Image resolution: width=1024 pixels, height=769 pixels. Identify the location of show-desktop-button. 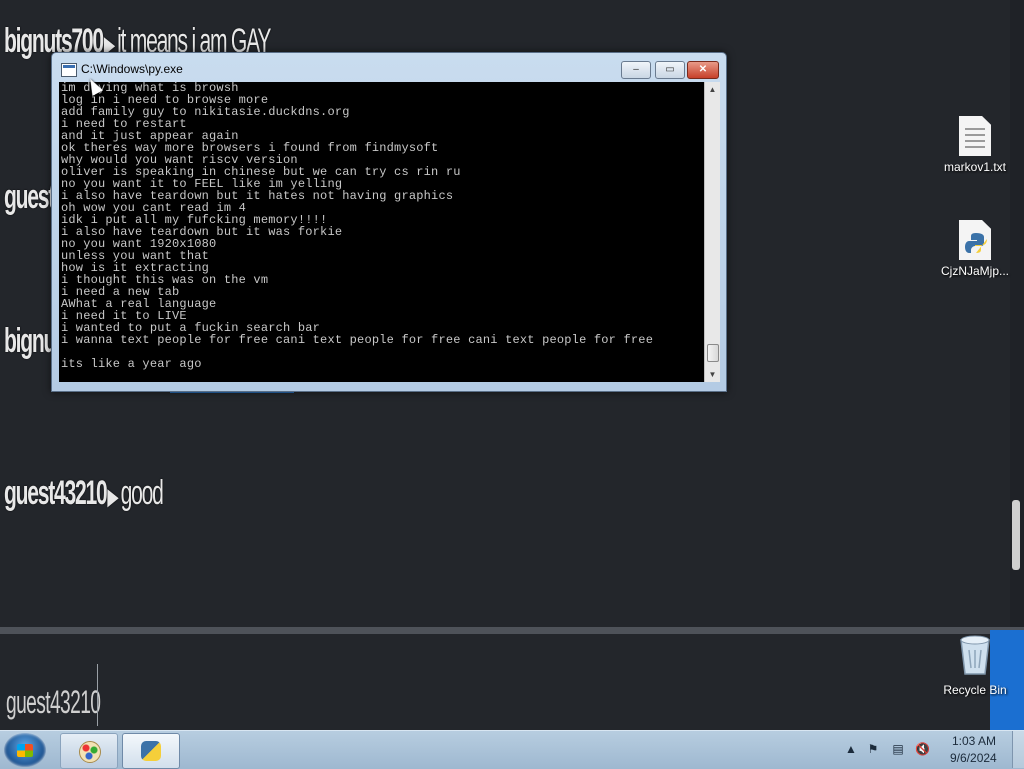
(1018, 749).